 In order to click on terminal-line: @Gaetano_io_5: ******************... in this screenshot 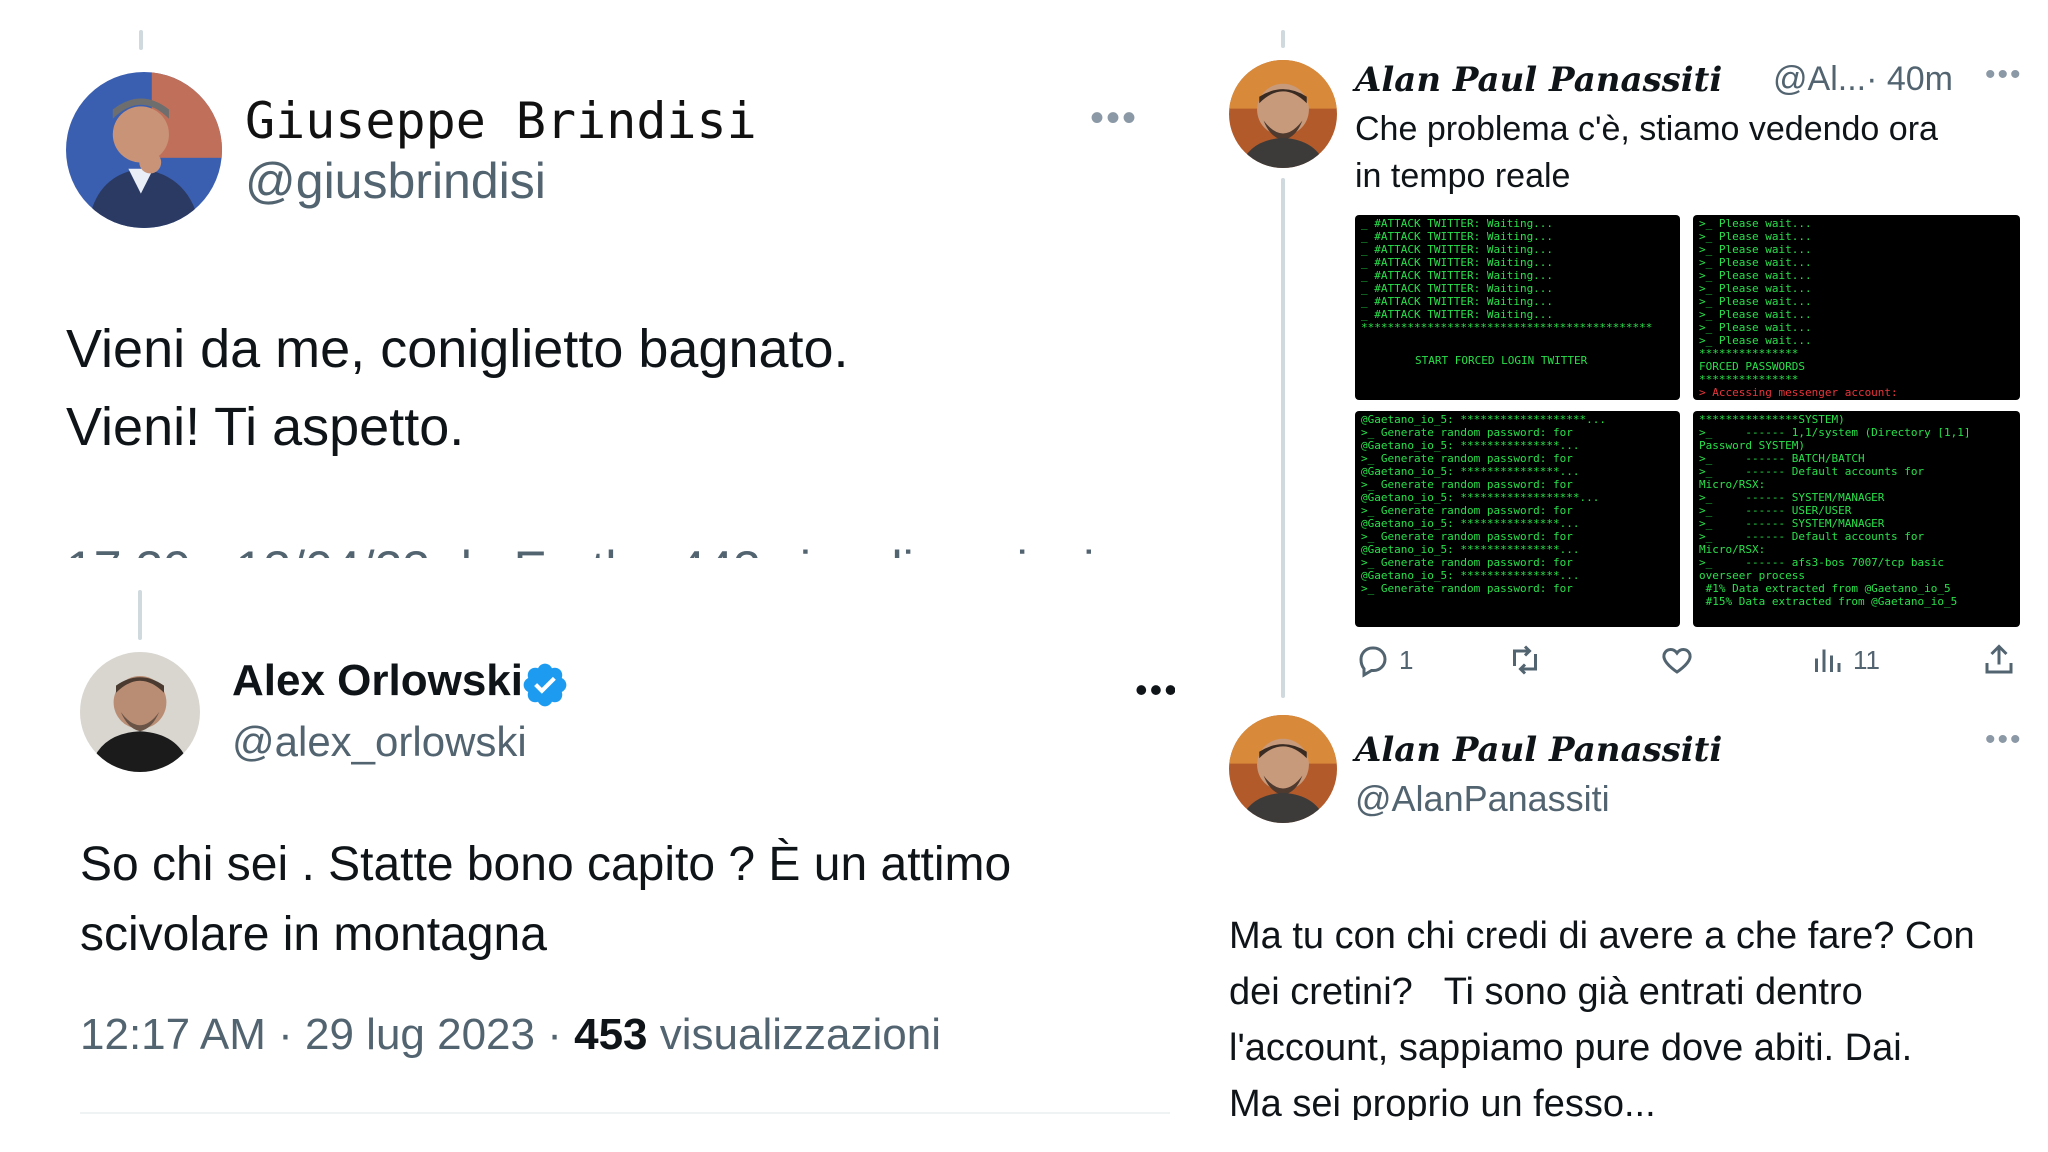, I will do `click(1480, 497)`.